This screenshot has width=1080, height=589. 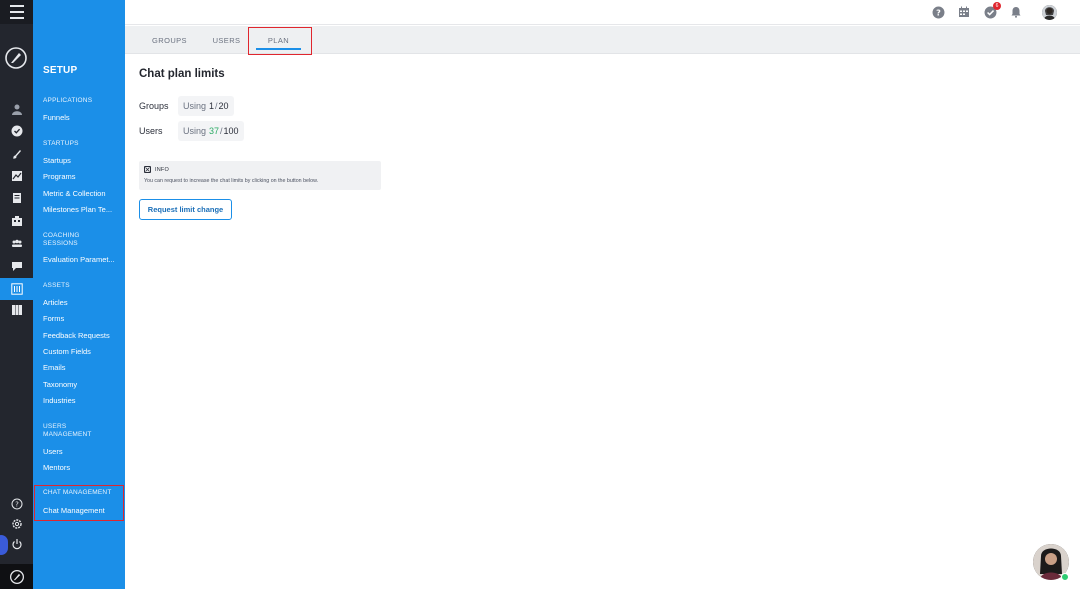 I want to click on users-used-value: 37, so click(x=214, y=131).